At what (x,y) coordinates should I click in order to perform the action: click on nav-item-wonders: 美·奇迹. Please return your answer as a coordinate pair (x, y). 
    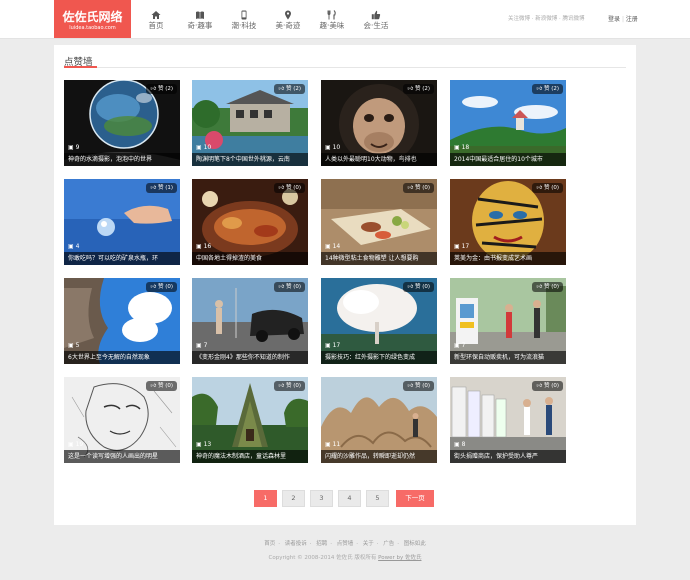
    Looking at the image, I should click on (288, 19).